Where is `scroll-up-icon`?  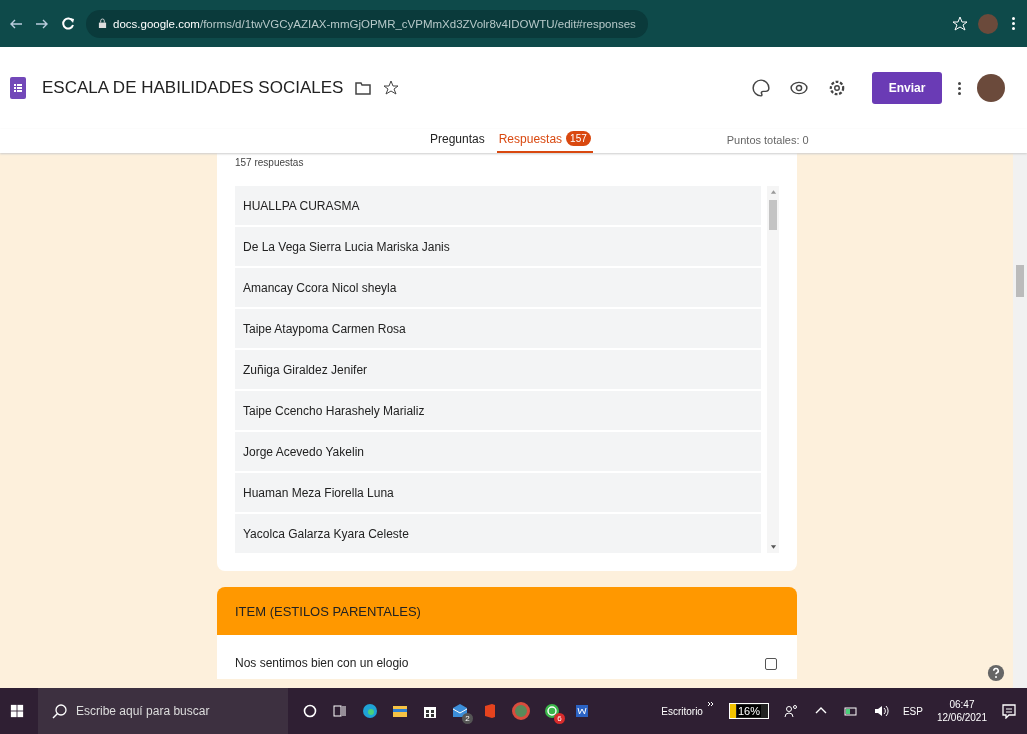 scroll-up-icon is located at coordinates (773, 192).